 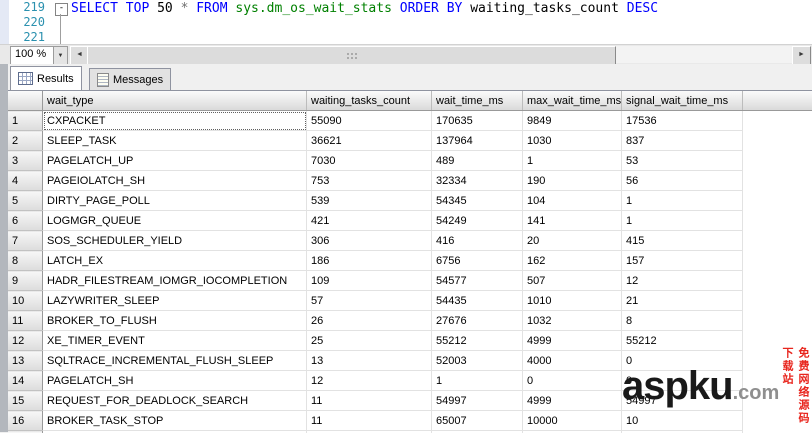 What do you see at coordinates (25, 221) in the screenshot?
I see `row-header: 6` at bounding box center [25, 221].